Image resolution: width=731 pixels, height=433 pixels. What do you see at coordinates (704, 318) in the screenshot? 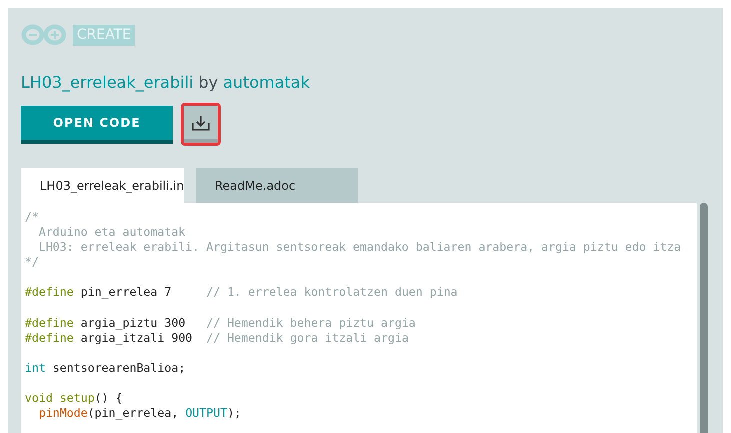
I see `scrollbar-thumb` at bounding box center [704, 318].